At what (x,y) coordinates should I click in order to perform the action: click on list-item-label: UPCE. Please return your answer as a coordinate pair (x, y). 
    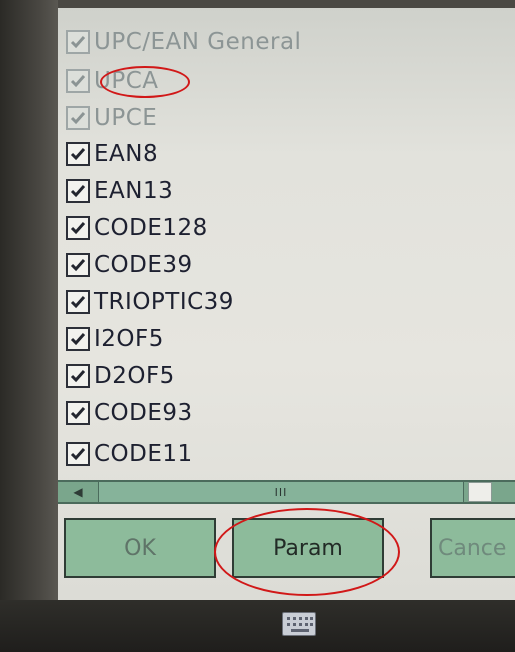
    Looking at the image, I should click on (126, 118).